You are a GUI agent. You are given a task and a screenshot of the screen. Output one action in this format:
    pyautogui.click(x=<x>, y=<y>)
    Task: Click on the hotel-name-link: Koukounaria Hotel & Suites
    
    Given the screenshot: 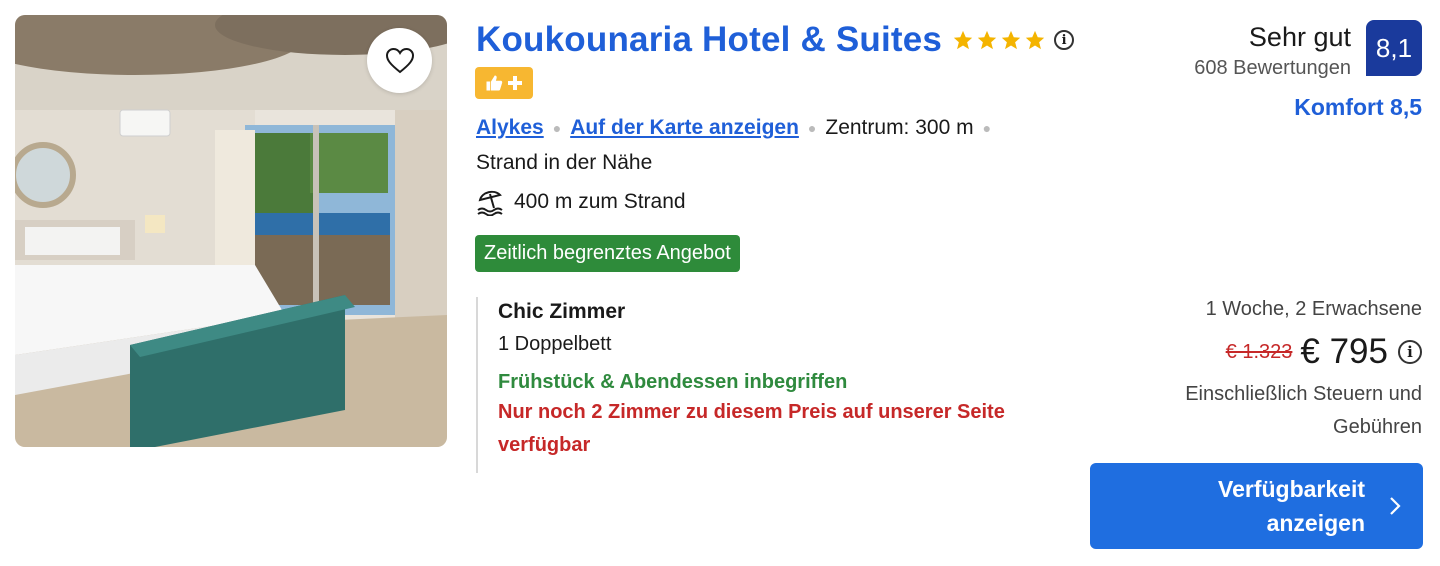 What is the action you would take?
    pyautogui.click(x=709, y=40)
    